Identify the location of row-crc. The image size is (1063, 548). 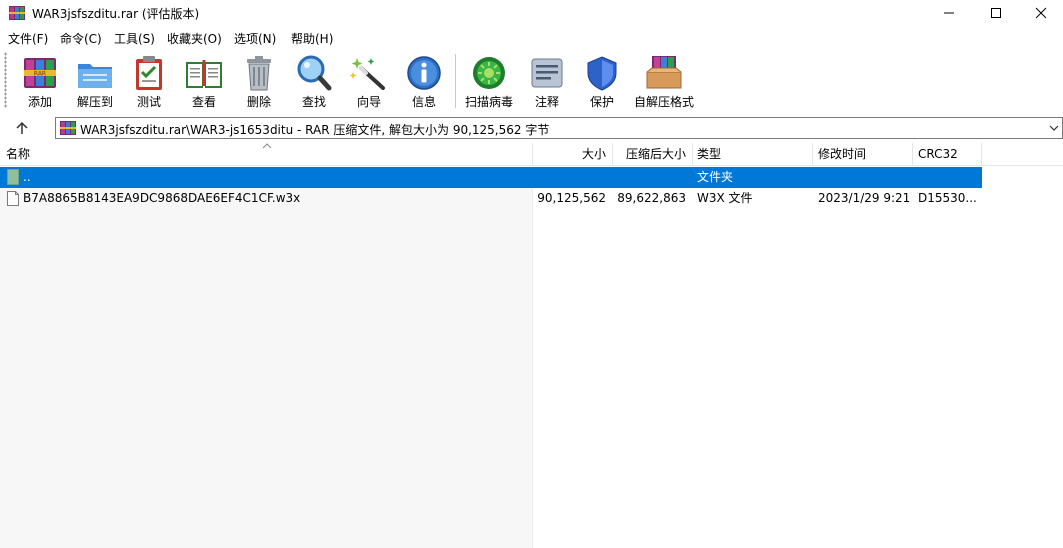
(949, 177).